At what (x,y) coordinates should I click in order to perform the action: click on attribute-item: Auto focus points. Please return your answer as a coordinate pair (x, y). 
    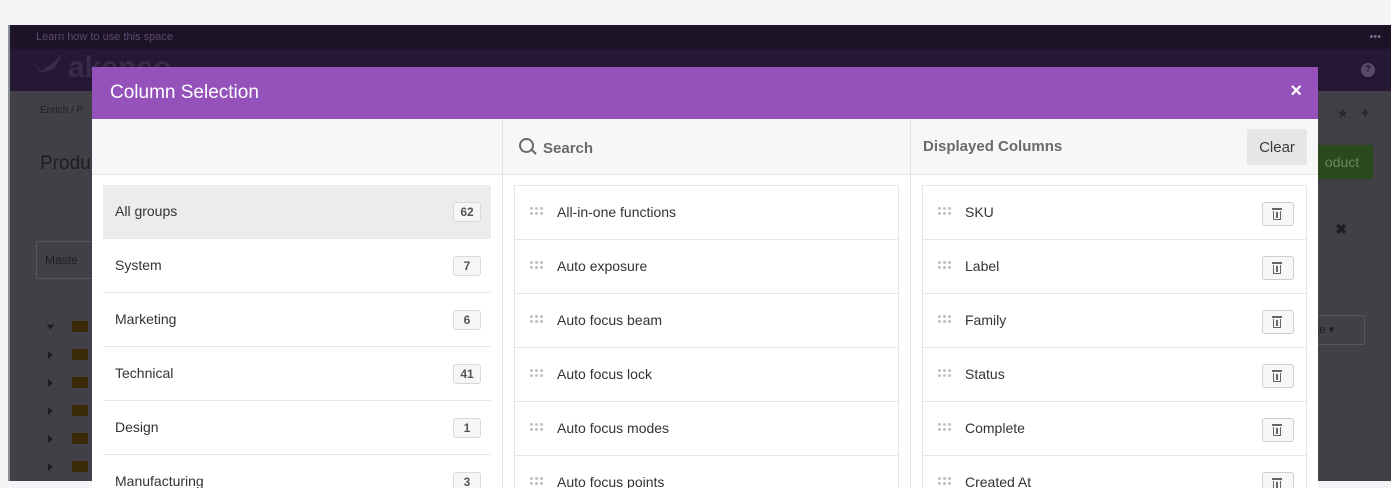
    Looking at the image, I should click on (706, 471).